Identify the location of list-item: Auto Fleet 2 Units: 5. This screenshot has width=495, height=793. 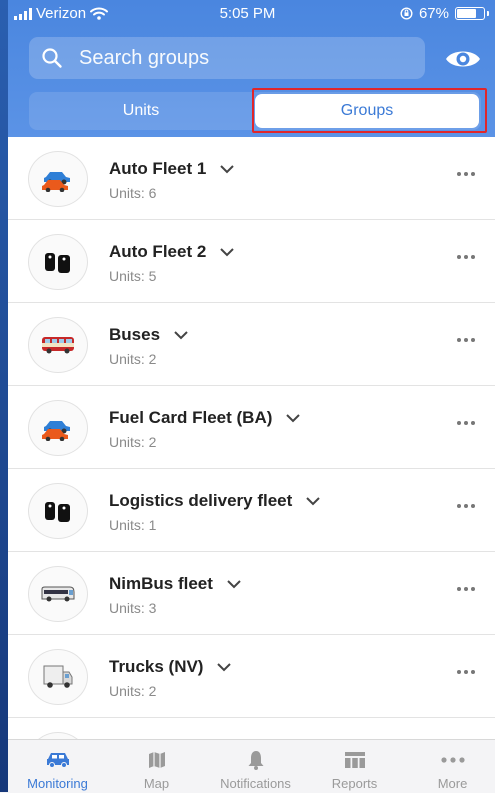
(251, 261).